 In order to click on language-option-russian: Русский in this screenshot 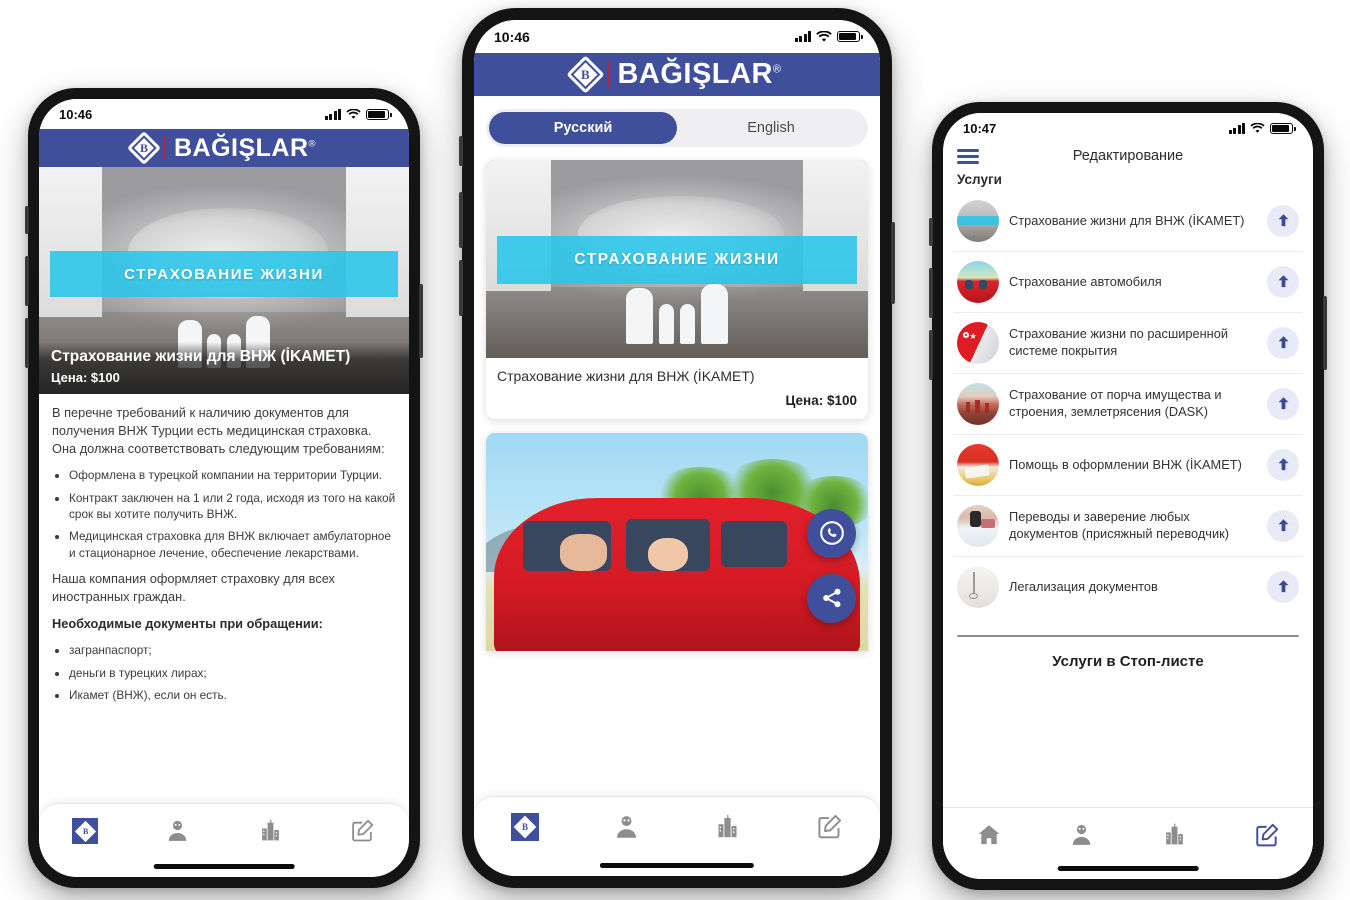, I will do `click(583, 128)`.